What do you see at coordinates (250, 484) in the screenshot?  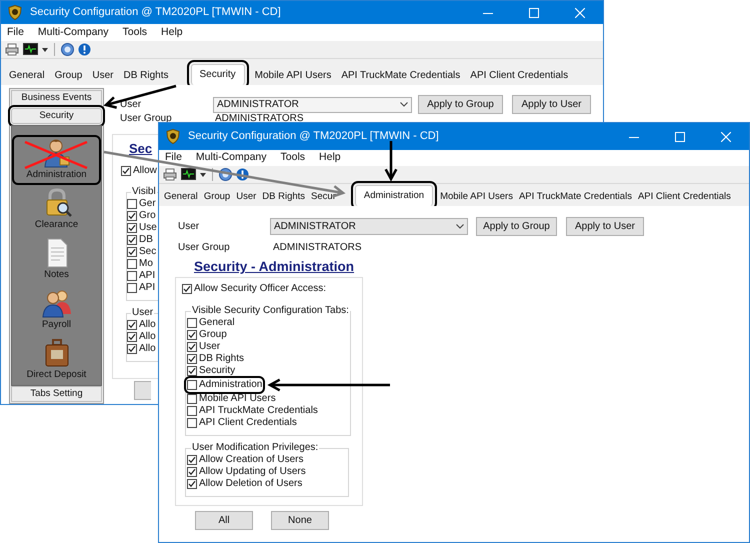 I see `checkbox-label: Allow Deletion of Users` at bounding box center [250, 484].